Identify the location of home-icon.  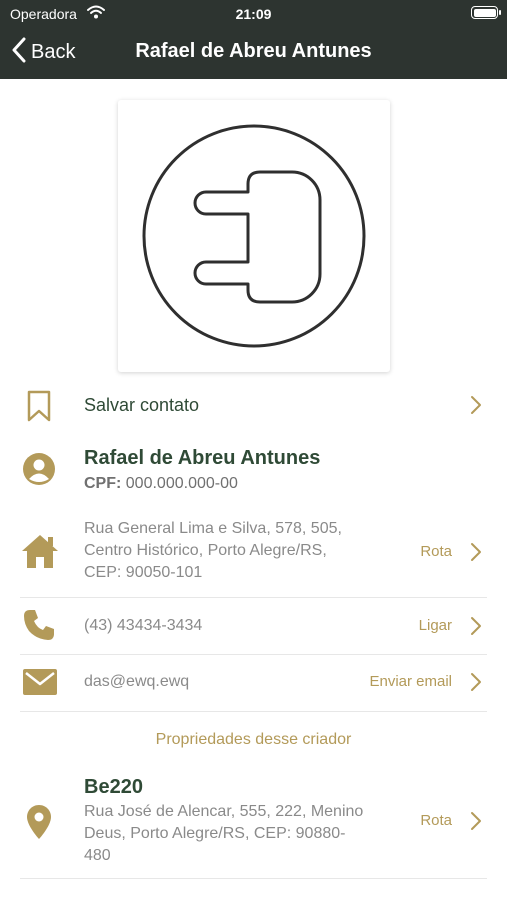
(40, 553).